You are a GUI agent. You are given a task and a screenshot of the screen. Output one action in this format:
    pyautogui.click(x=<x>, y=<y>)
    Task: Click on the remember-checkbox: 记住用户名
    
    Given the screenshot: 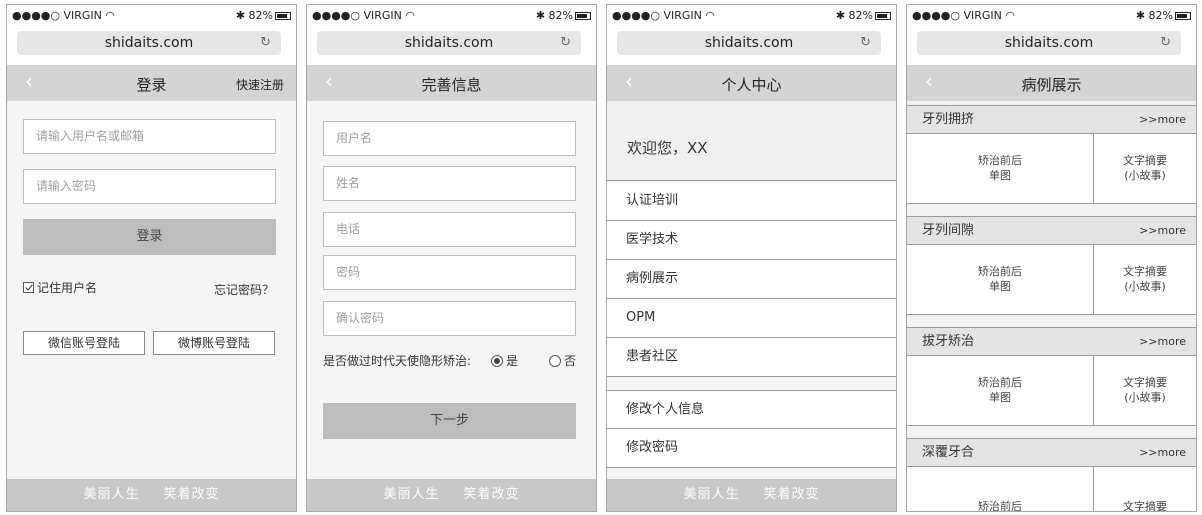 What is the action you would take?
    pyautogui.click(x=60, y=287)
    